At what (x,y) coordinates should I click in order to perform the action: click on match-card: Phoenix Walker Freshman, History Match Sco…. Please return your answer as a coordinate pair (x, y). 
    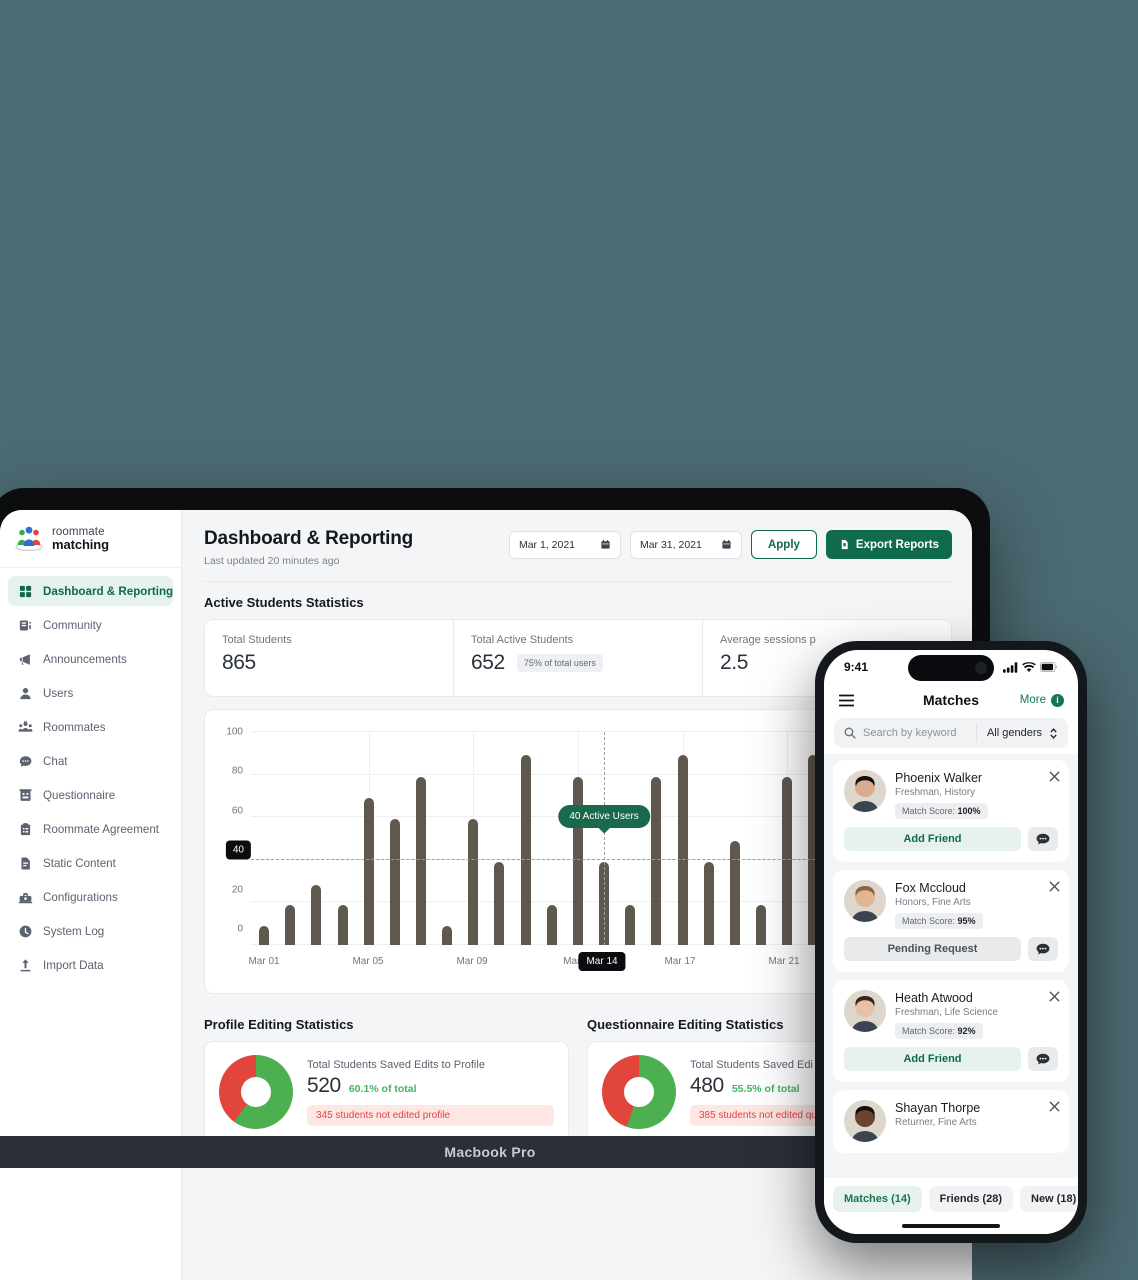
    Looking at the image, I should click on (951, 811).